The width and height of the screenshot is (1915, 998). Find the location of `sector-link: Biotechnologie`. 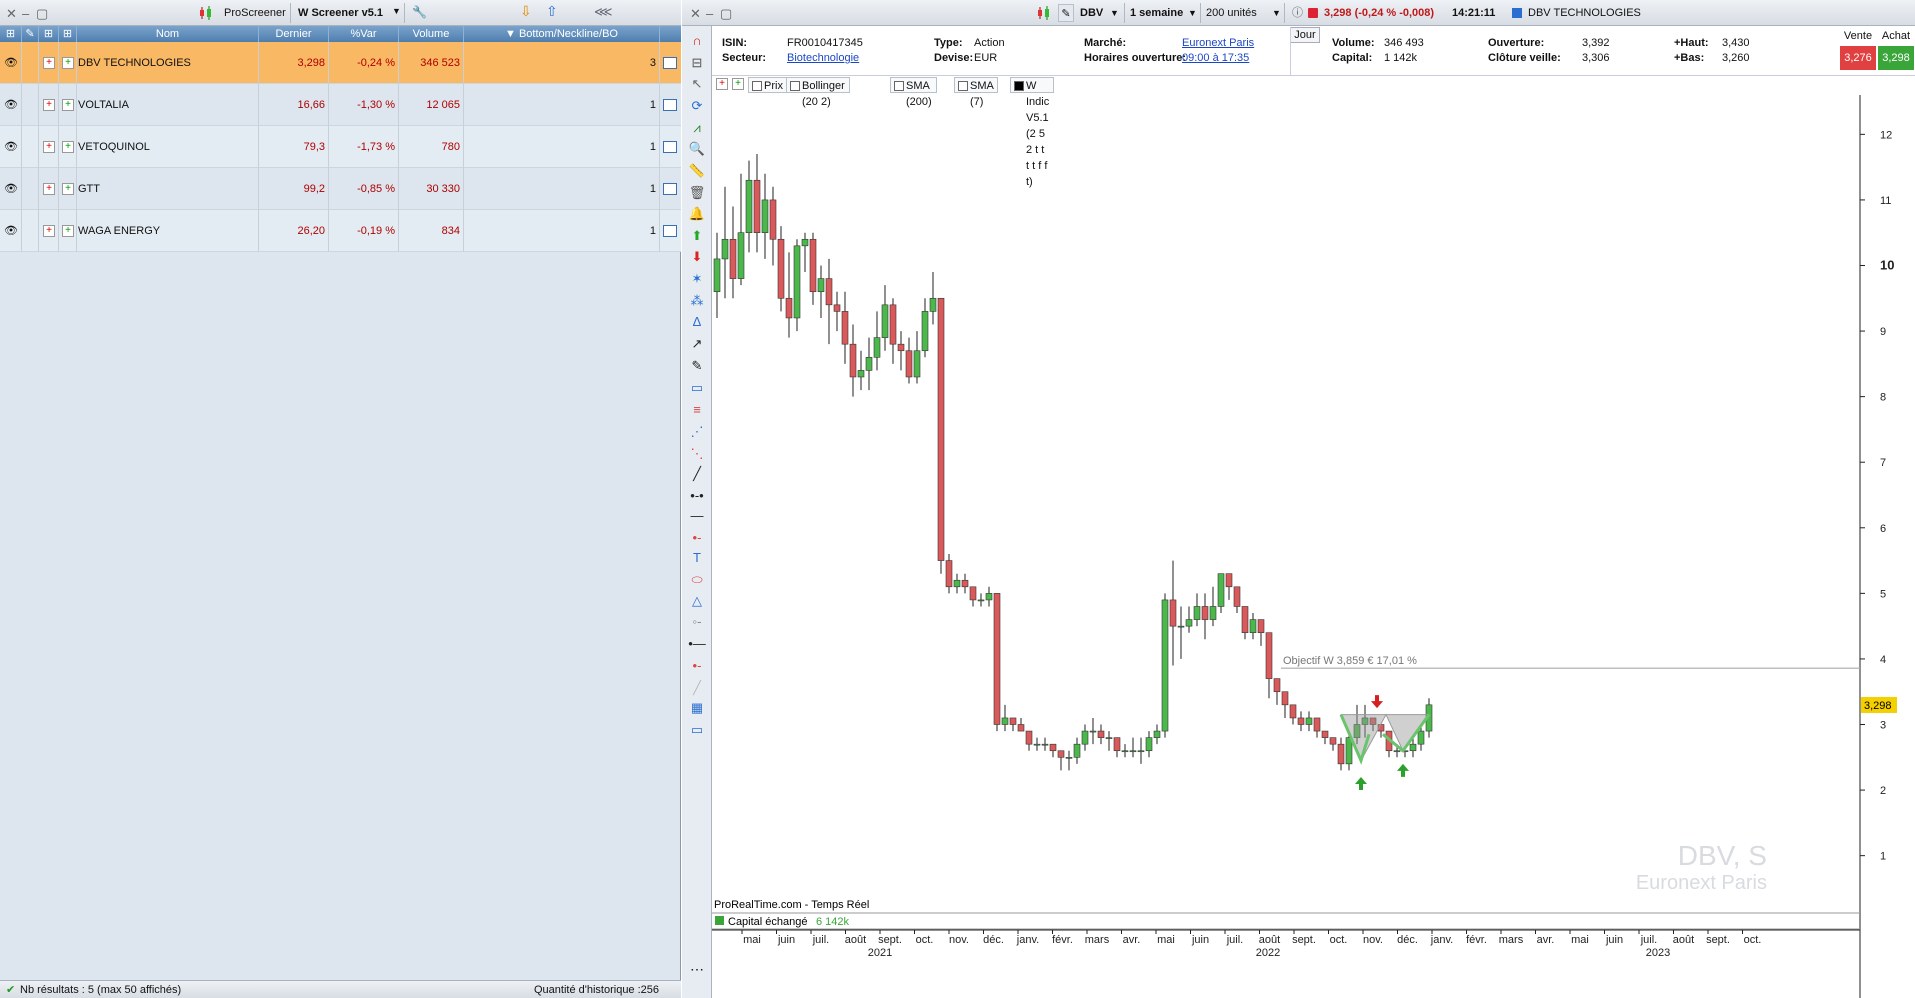

sector-link: Biotechnologie is located at coordinates (823, 58).